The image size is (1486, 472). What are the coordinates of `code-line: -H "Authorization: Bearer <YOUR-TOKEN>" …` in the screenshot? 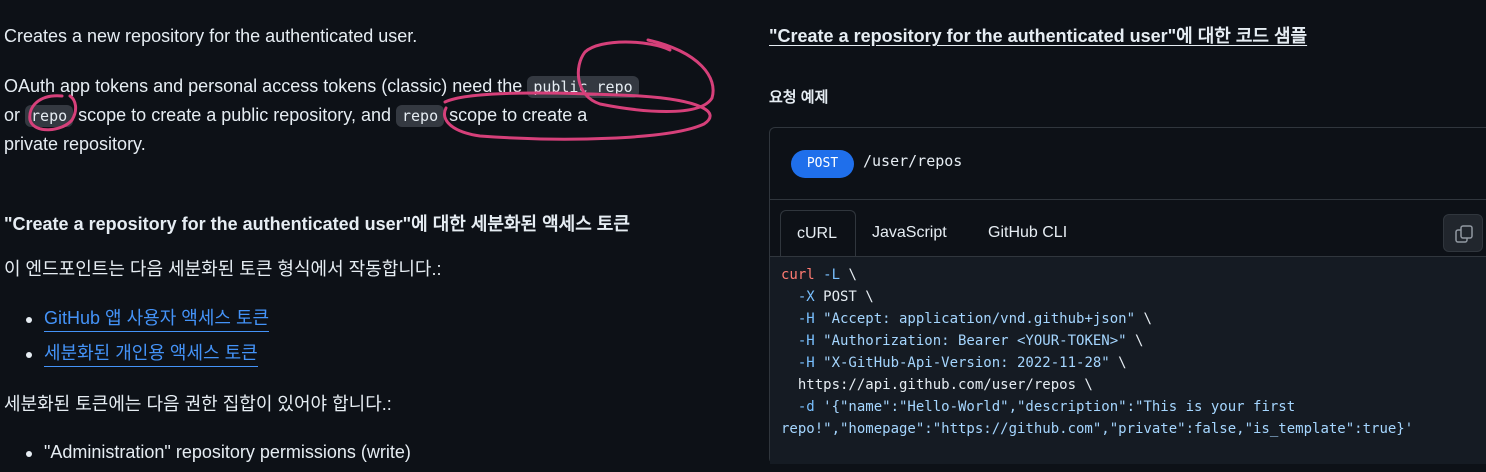 It's located at (962, 341).